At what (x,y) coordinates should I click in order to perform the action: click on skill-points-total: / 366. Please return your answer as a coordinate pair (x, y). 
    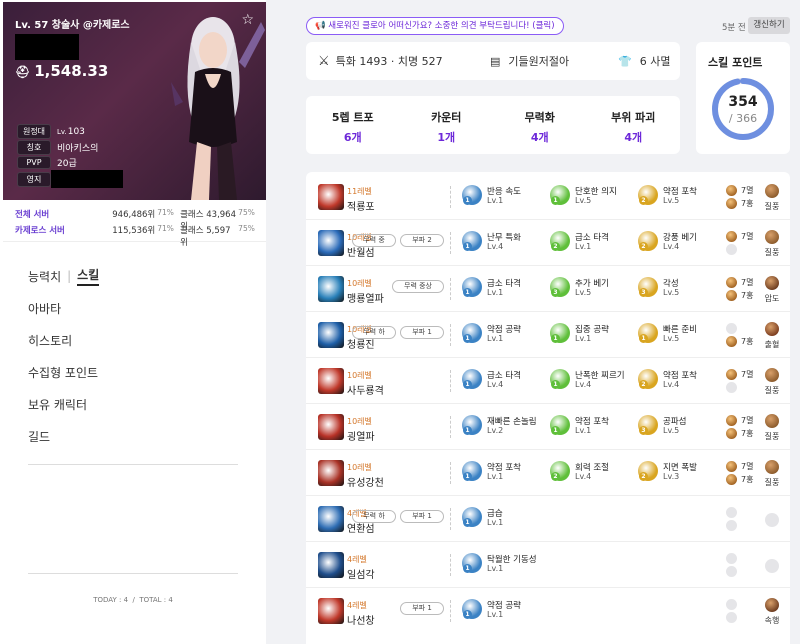
    Looking at the image, I should click on (743, 118).